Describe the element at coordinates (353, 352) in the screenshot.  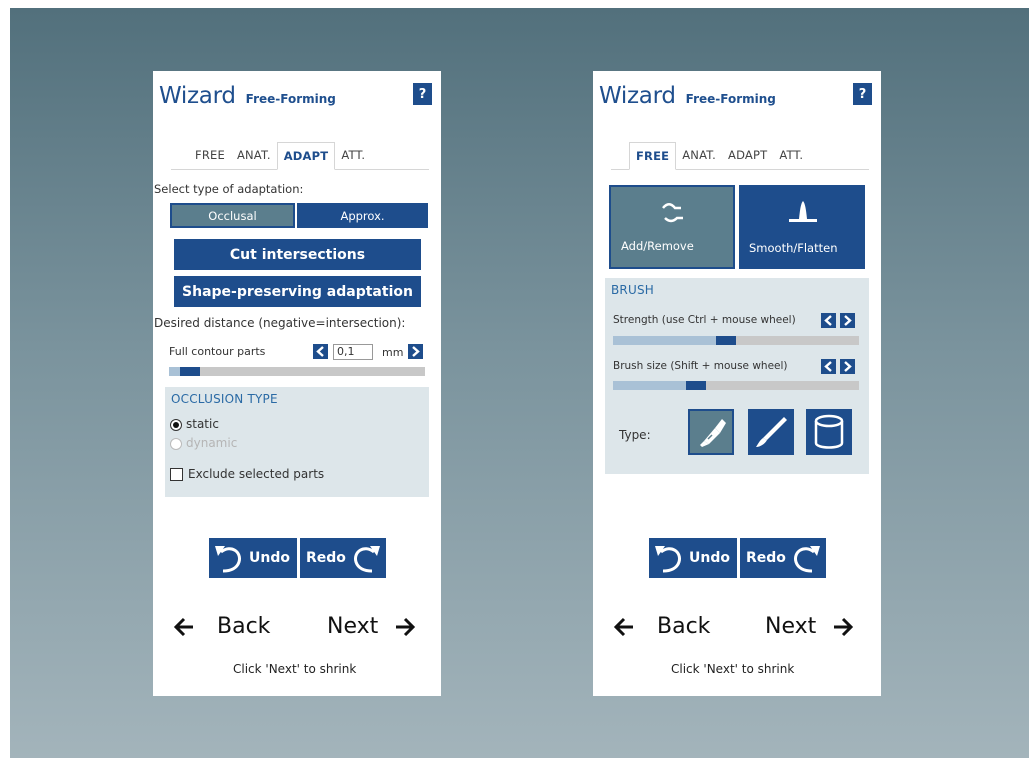
I see `distance-input: 0,1` at that location.